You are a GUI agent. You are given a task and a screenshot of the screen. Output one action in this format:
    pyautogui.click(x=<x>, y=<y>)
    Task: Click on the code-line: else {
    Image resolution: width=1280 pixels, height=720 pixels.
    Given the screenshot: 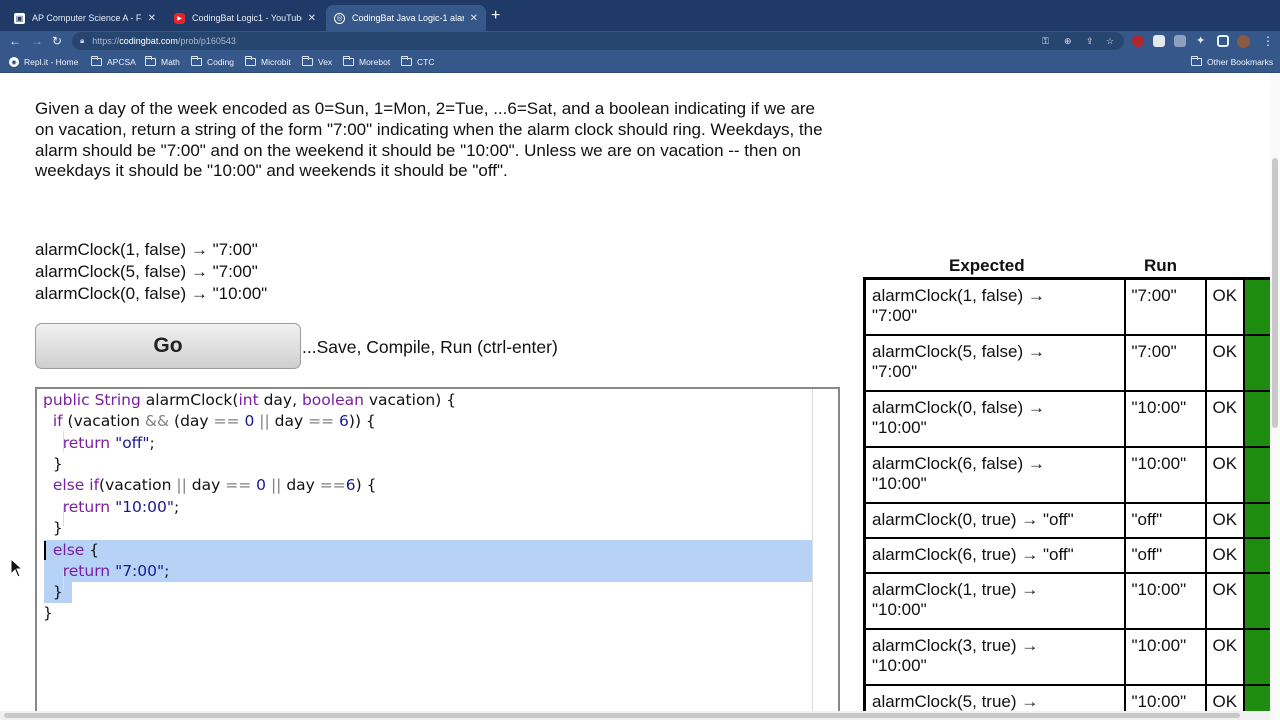 What is the action you would take?
    pyautogui.click(x=76, y=550)
    